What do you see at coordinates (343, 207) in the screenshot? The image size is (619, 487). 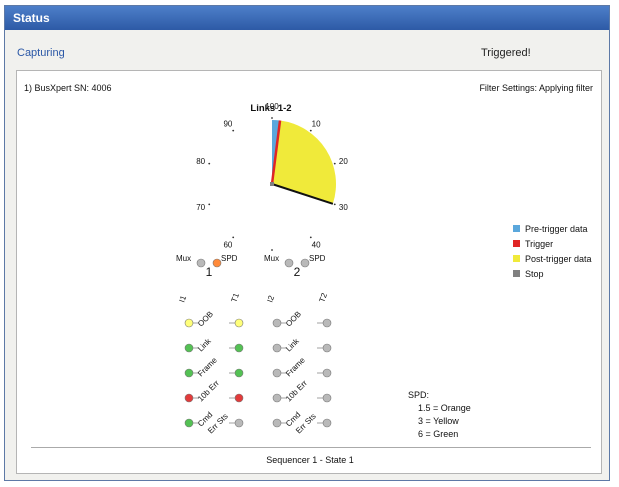 I see `dial-tick-label: 30` at bounding box center [343, 207].